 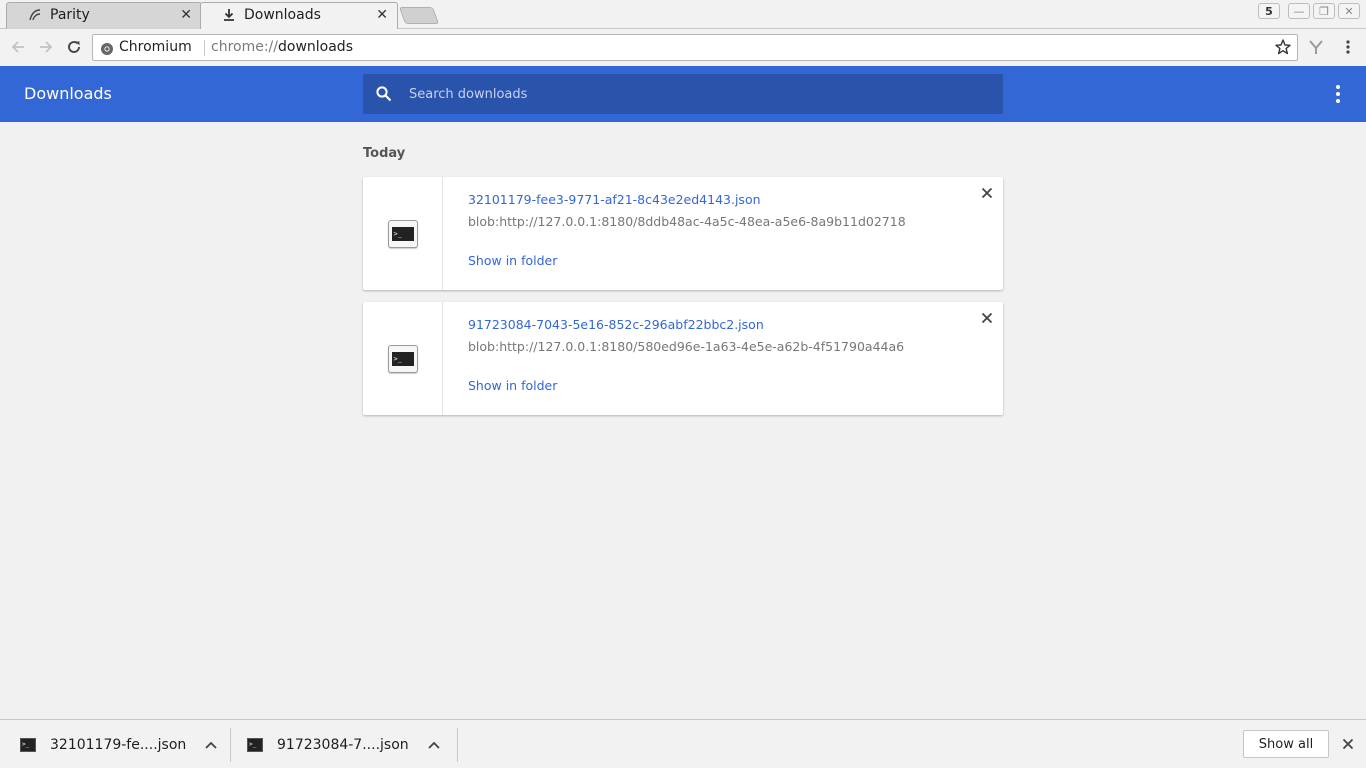 What do you see at coordinates (384, 153) in the screenshot?
I see `date-section-label: Today` at bounding box center [384, 153].